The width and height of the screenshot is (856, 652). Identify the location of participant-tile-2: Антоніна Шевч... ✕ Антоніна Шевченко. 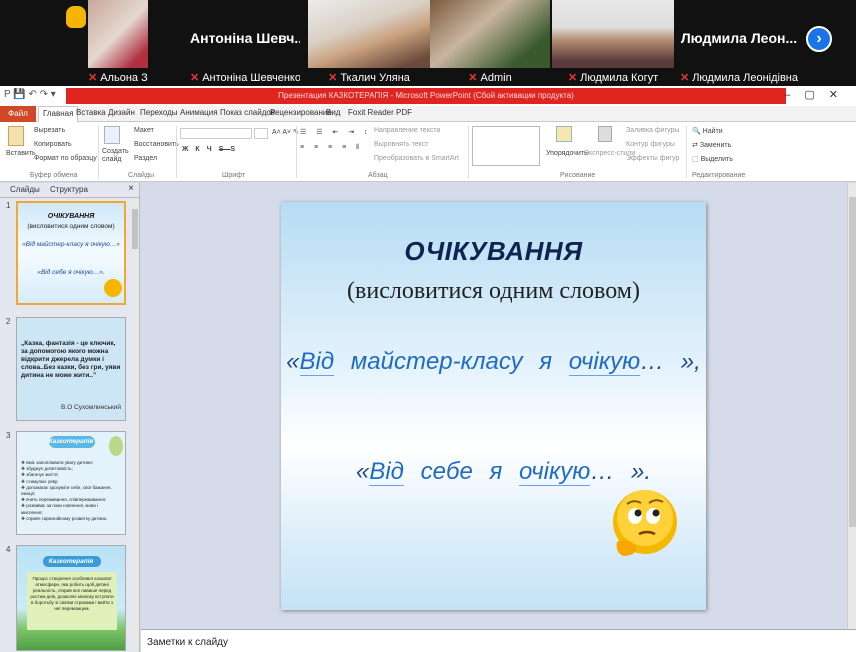
(245, 43).